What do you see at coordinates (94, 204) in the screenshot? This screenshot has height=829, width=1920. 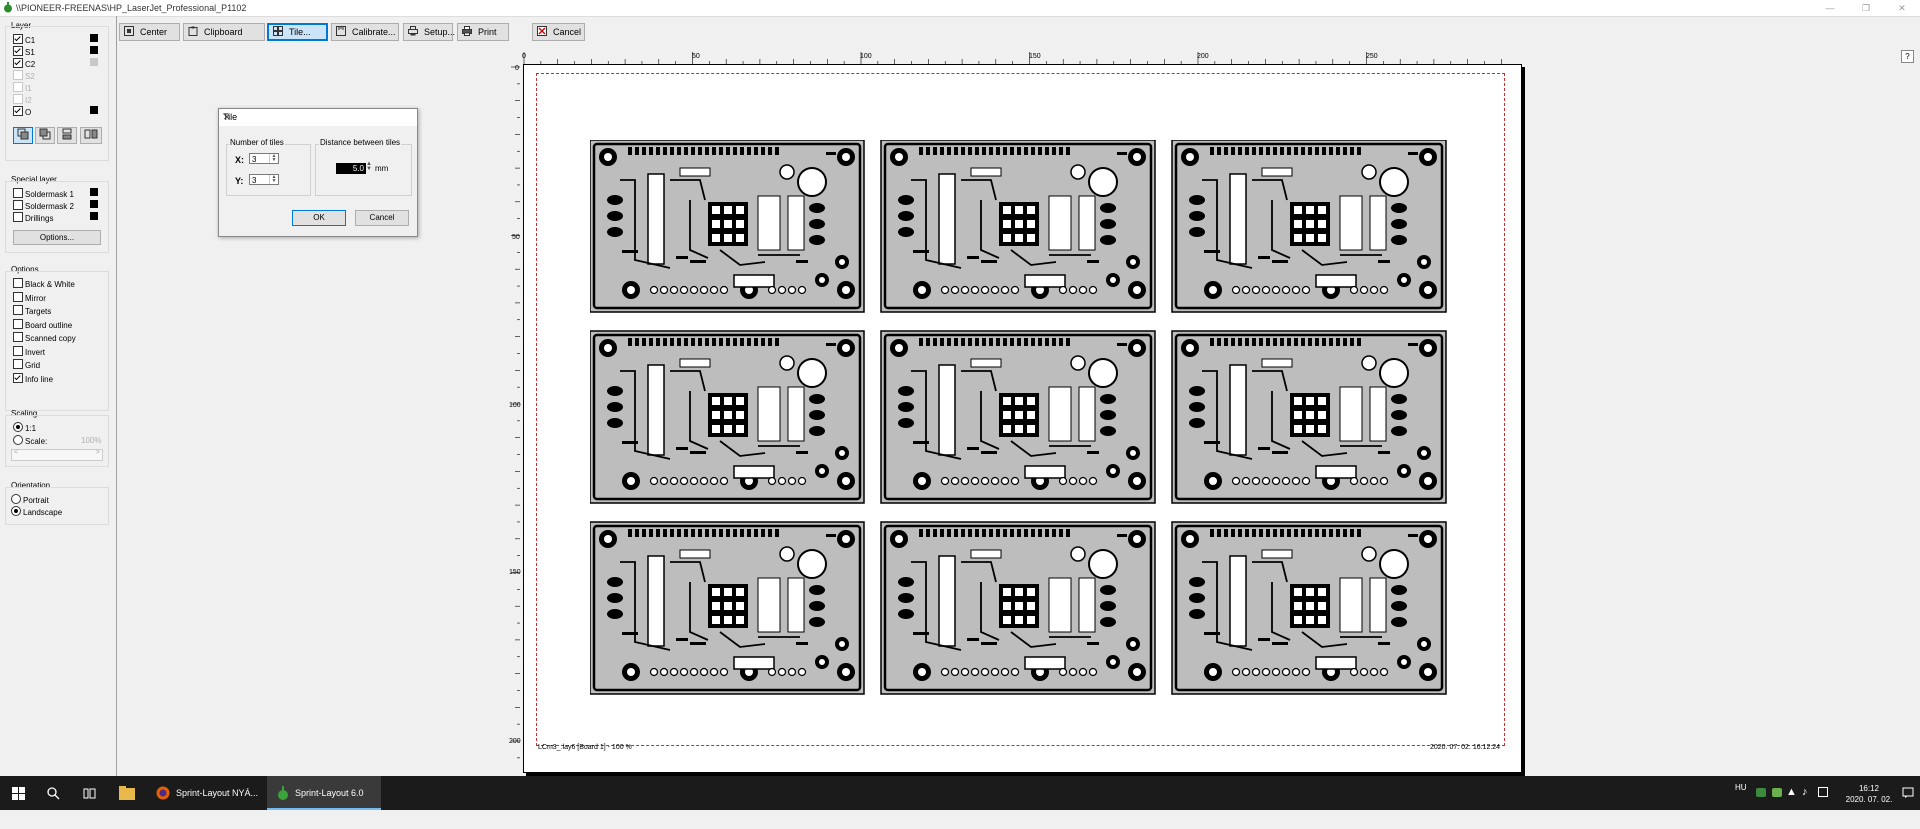 I see `soldermask2-color` at bounding box center [94, 204].